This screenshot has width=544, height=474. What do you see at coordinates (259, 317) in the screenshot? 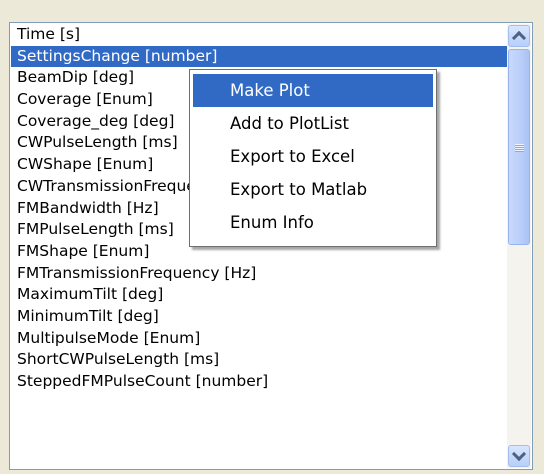
I see `list-item: MinimumTilt [deg]` at bounding box center [259, 317].